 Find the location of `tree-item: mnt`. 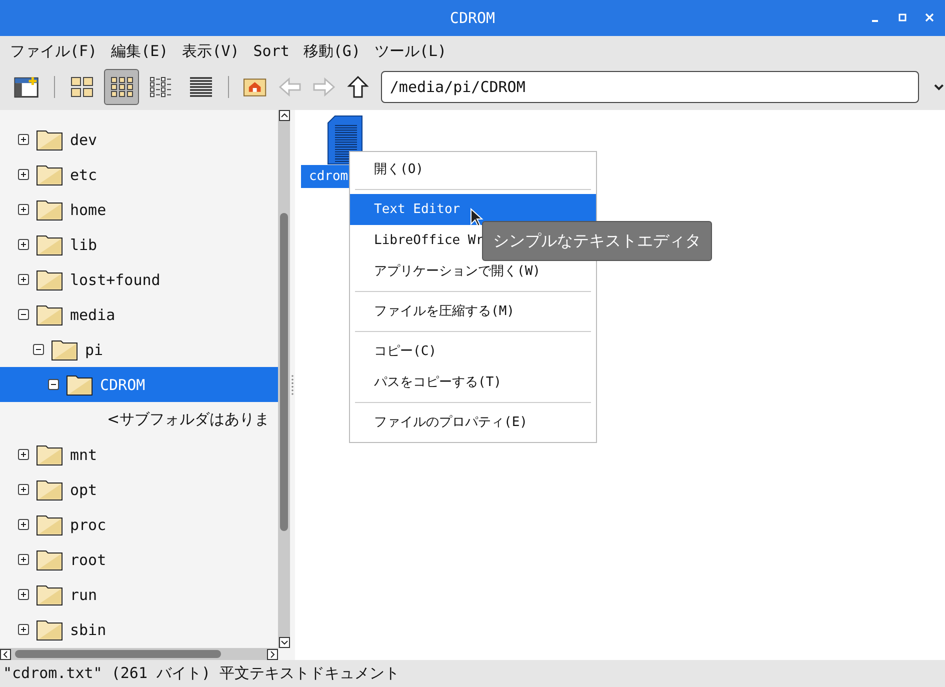

tree-item: mnt is located at coordinates (139, 454).